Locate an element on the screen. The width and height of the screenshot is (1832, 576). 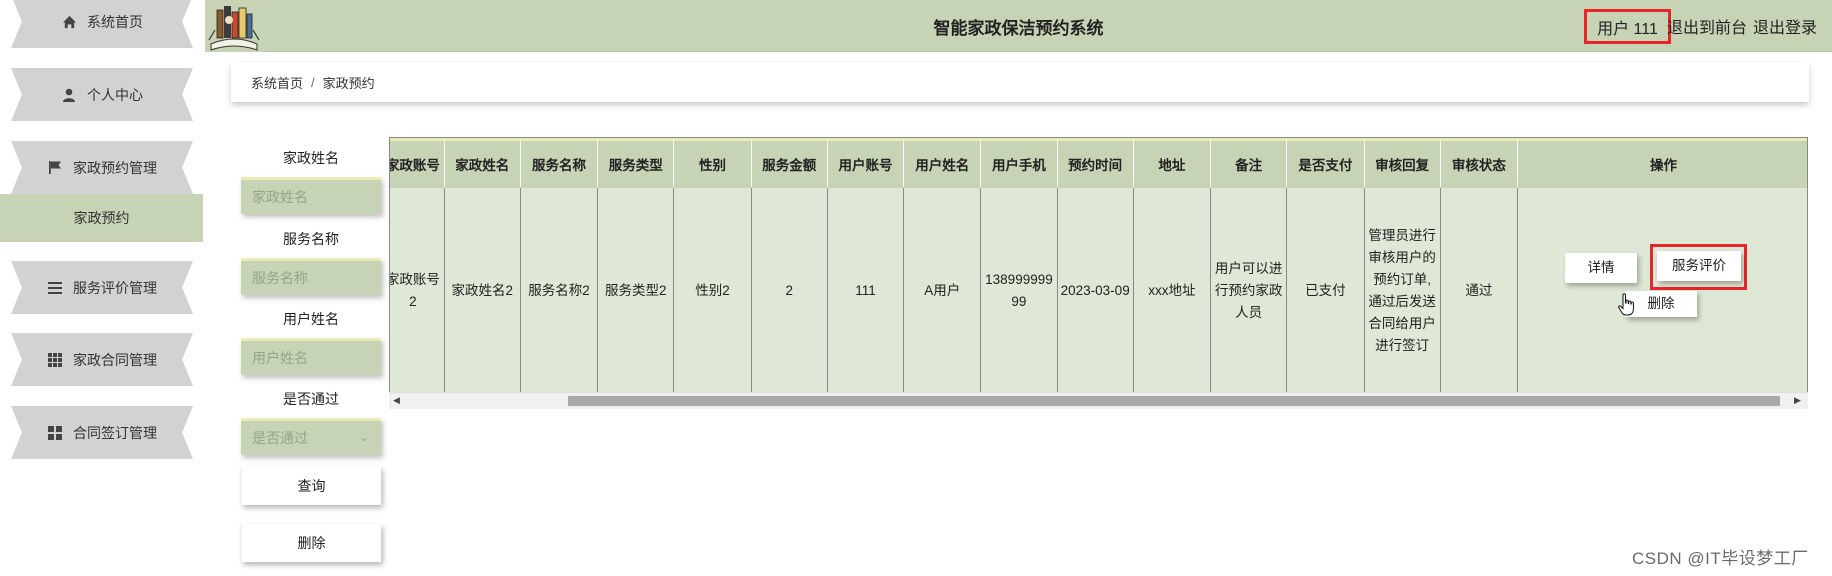
cell-staff-account: 家政账号2 is located at coordinates (417, 291).